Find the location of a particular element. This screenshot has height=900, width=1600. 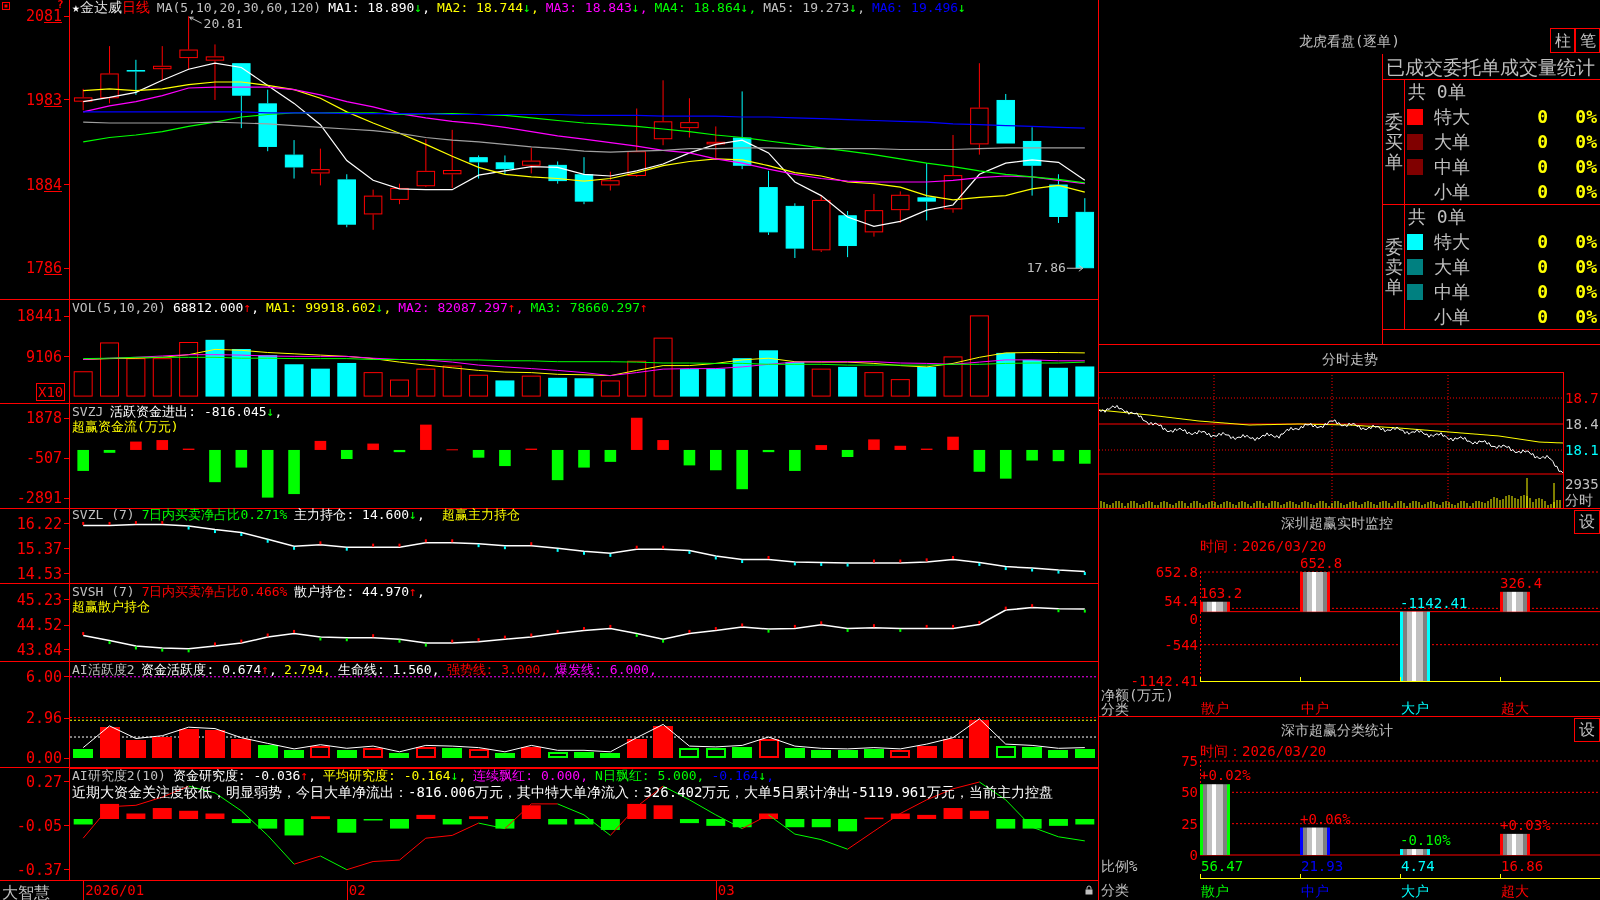

indicator-subtitle: 超赢散户持仓 is located at coordinates (111, 606).